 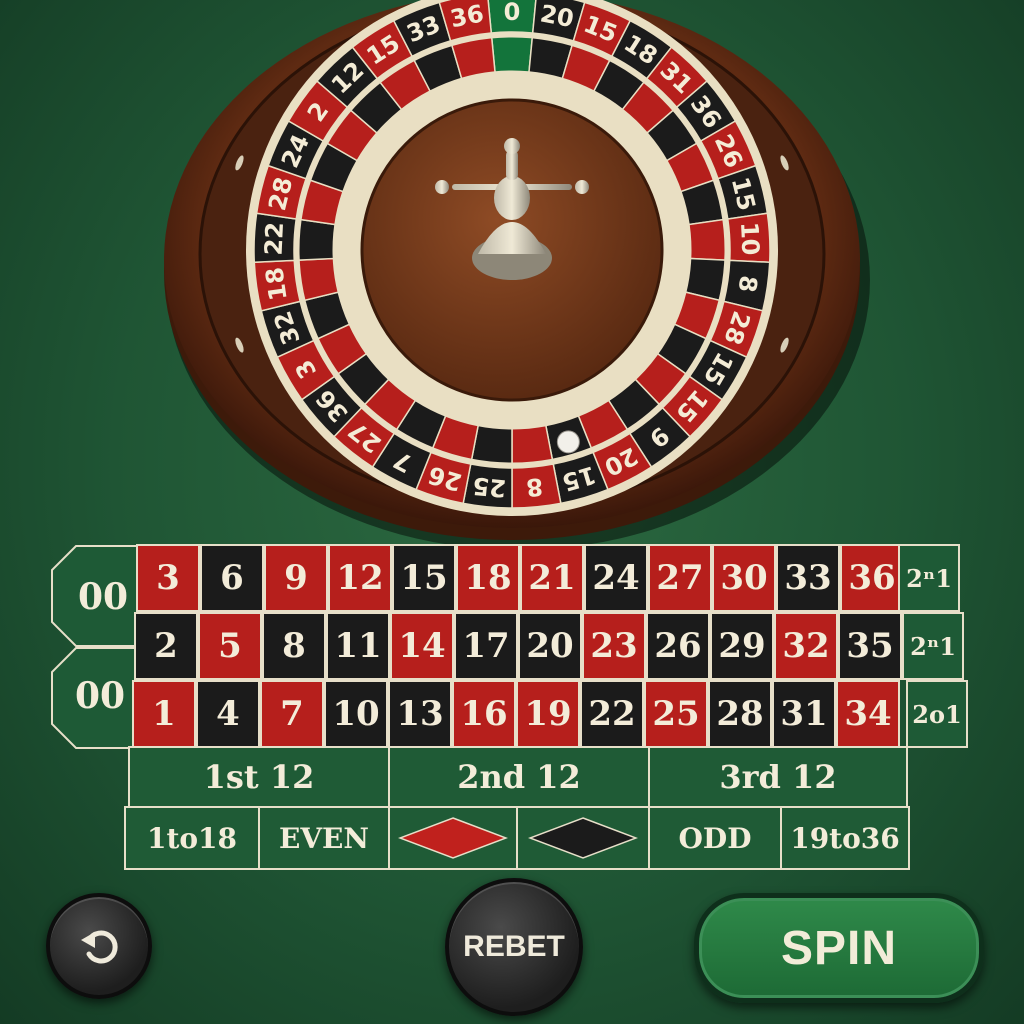 I want to click on number-cell-36: 36, so click(x=872, y=578).